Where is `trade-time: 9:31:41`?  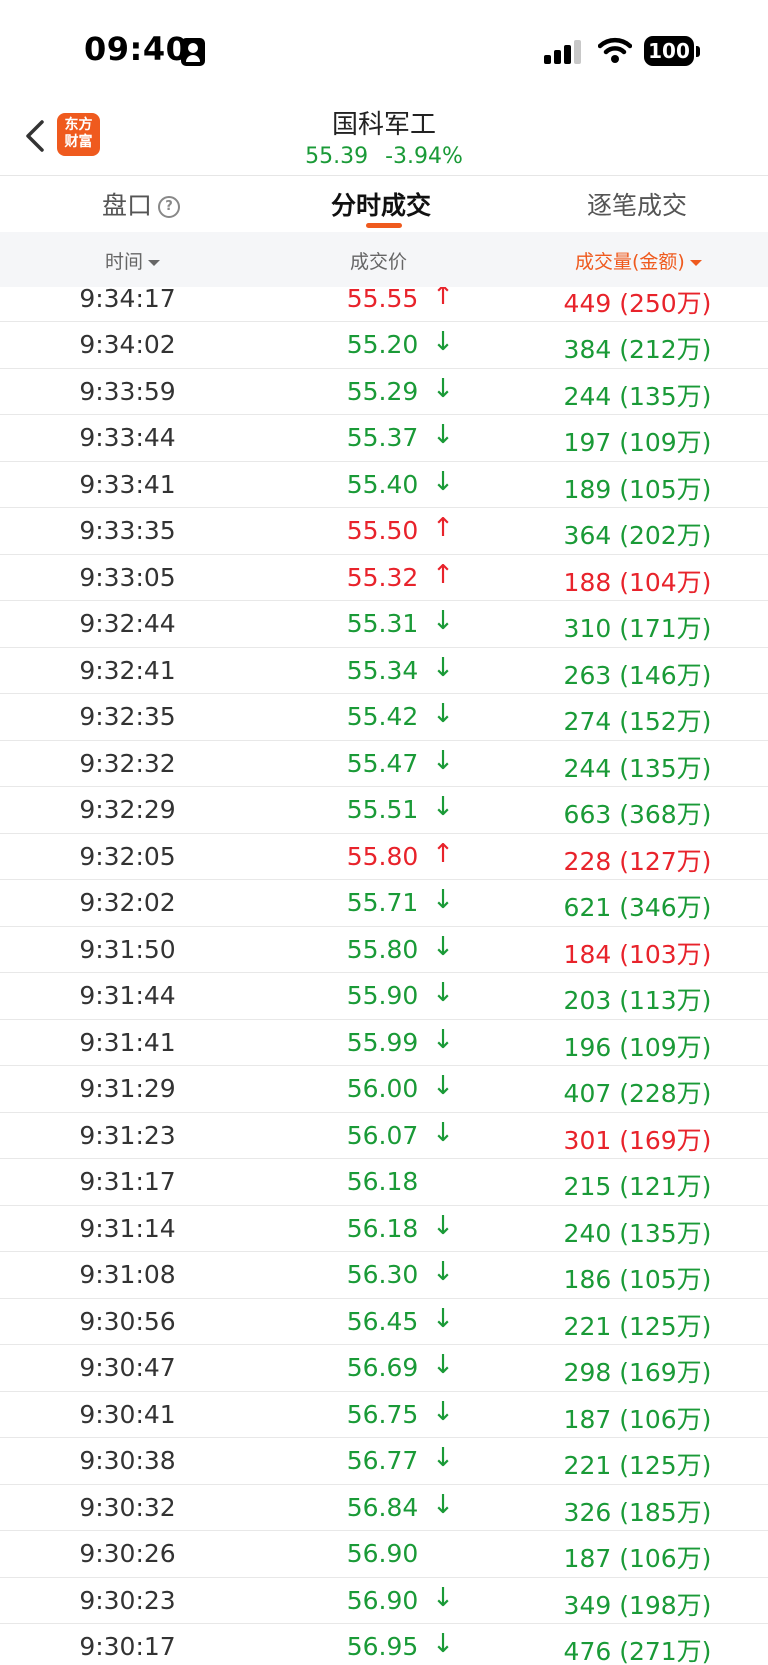
trade-time: 9:31:41 is located at coordinates (127, 1042).